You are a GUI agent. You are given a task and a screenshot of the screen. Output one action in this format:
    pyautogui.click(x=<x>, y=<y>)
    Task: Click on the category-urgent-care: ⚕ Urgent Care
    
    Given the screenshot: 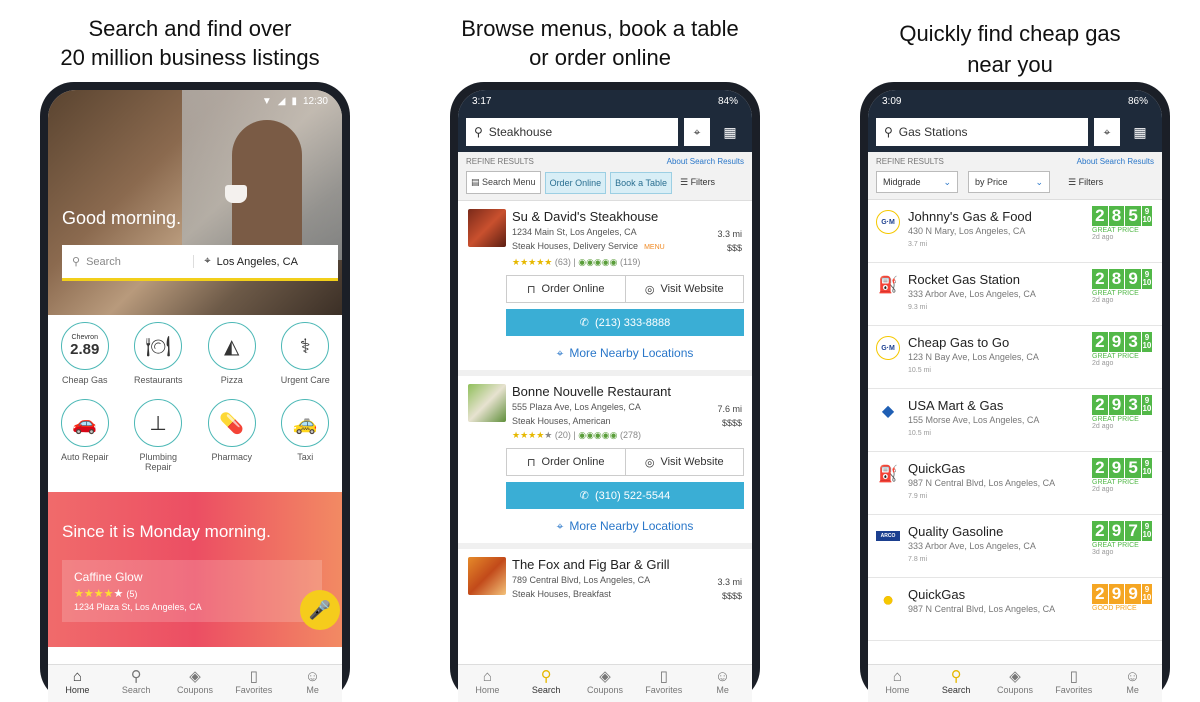 What is the action you would take?
    pyautogui.click(x=306, y=353)
    